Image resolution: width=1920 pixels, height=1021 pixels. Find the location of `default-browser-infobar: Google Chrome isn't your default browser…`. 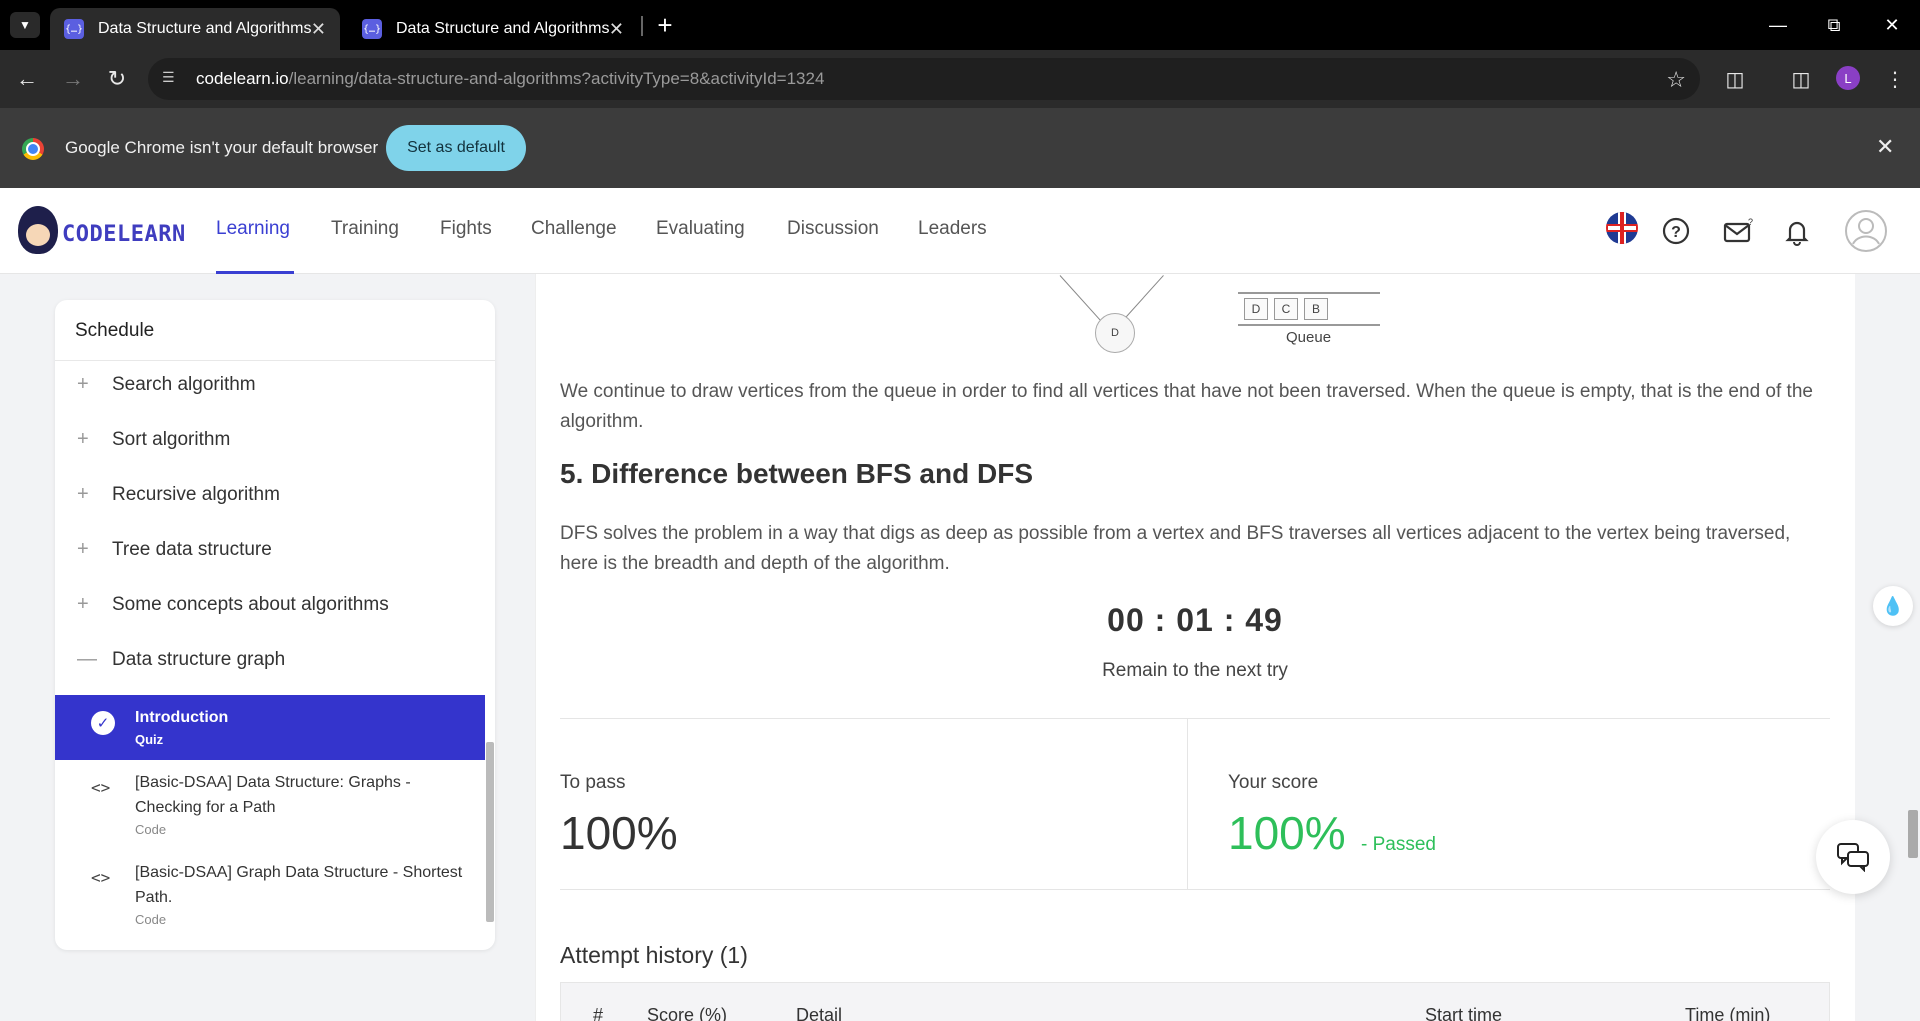

default-browser-infobar: Google Chrome isn't your default browser… is located at coordinates (960, 148).